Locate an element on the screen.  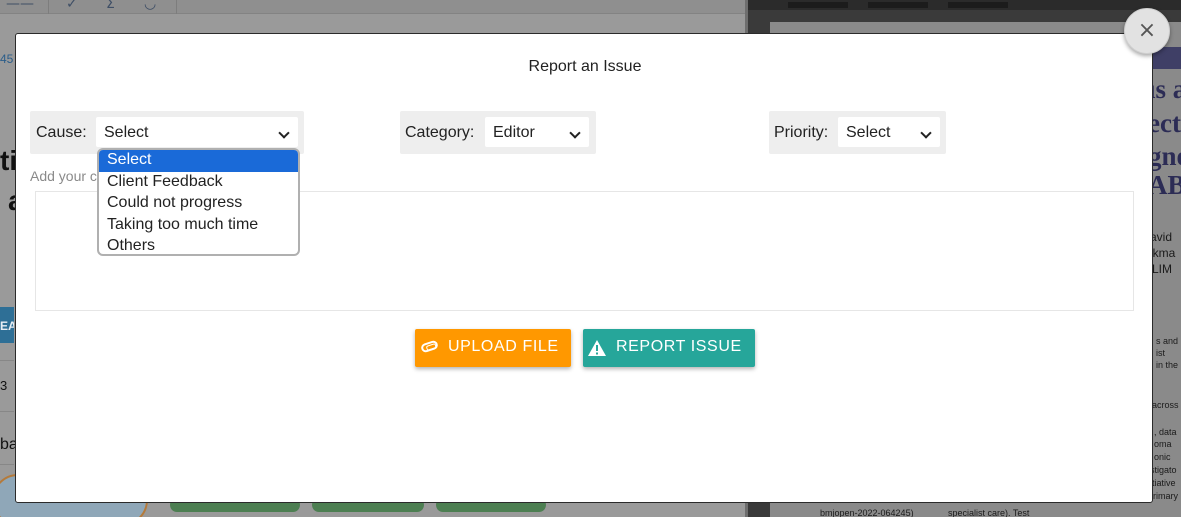
priority-label: Priority: is located at coordinates (801, 132).